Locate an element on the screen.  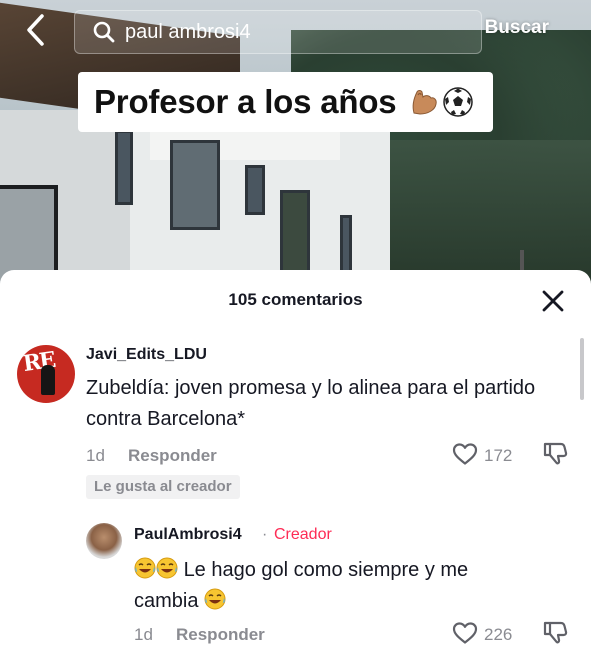
avatar is located at coordinates (104, 541).